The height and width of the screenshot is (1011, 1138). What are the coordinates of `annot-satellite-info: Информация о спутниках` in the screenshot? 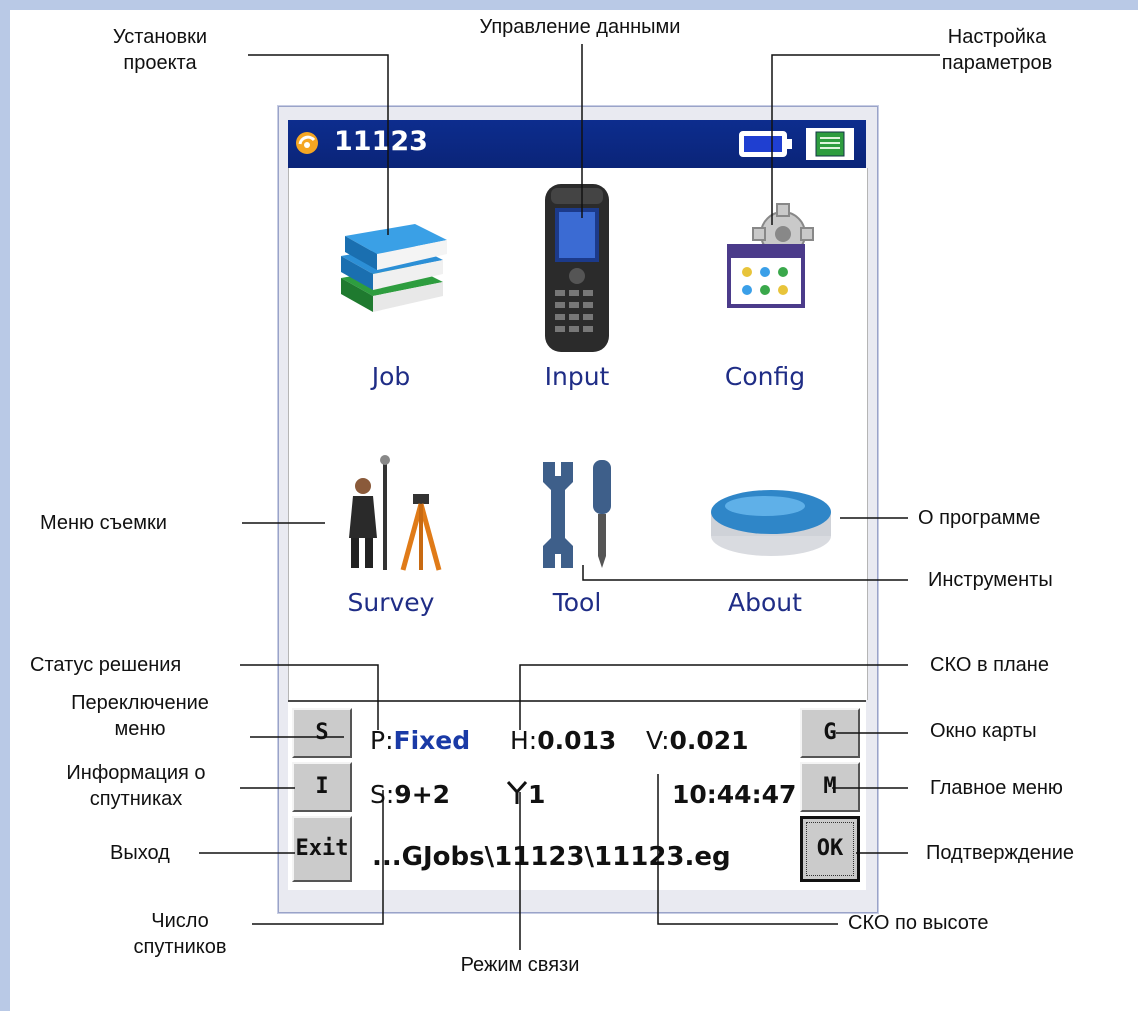 It's located at (136, 786).